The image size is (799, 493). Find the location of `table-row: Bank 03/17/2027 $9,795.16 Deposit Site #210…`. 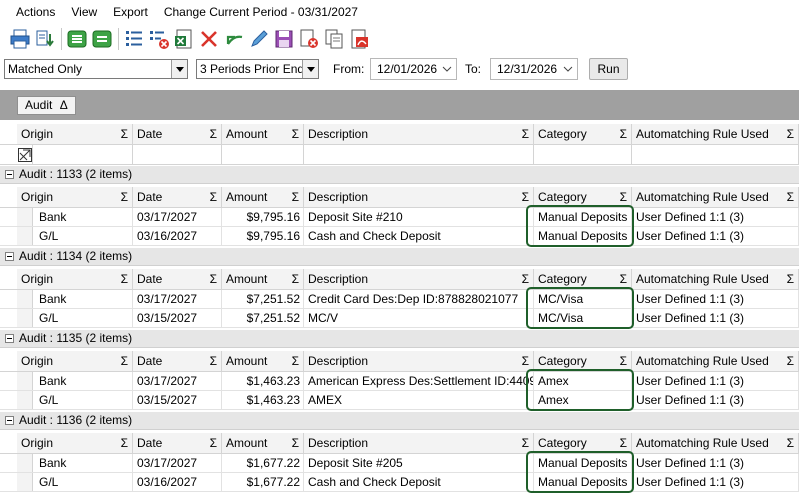

table-row: Bank 03/17/2027 $9,795.16 Deposit Site #210… is located at coordinates (399, 217).